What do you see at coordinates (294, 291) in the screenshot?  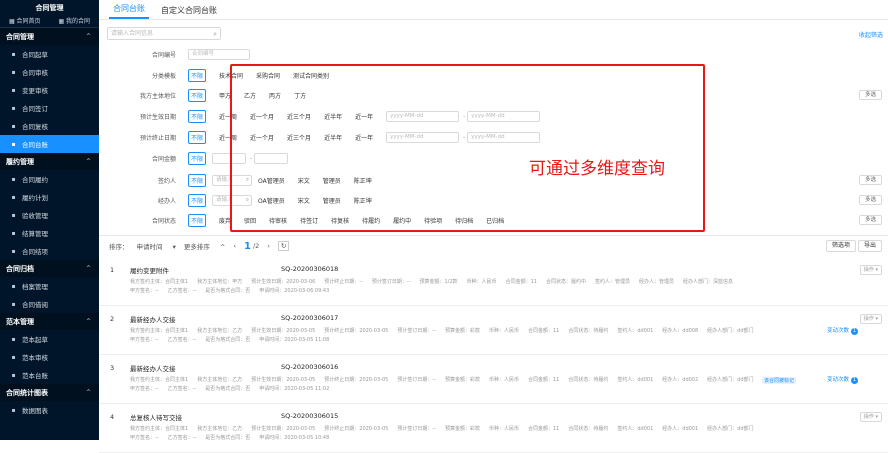 I see `record-field: 申请时间：2020-03-06 09:43` at bounding box center [294, 291].